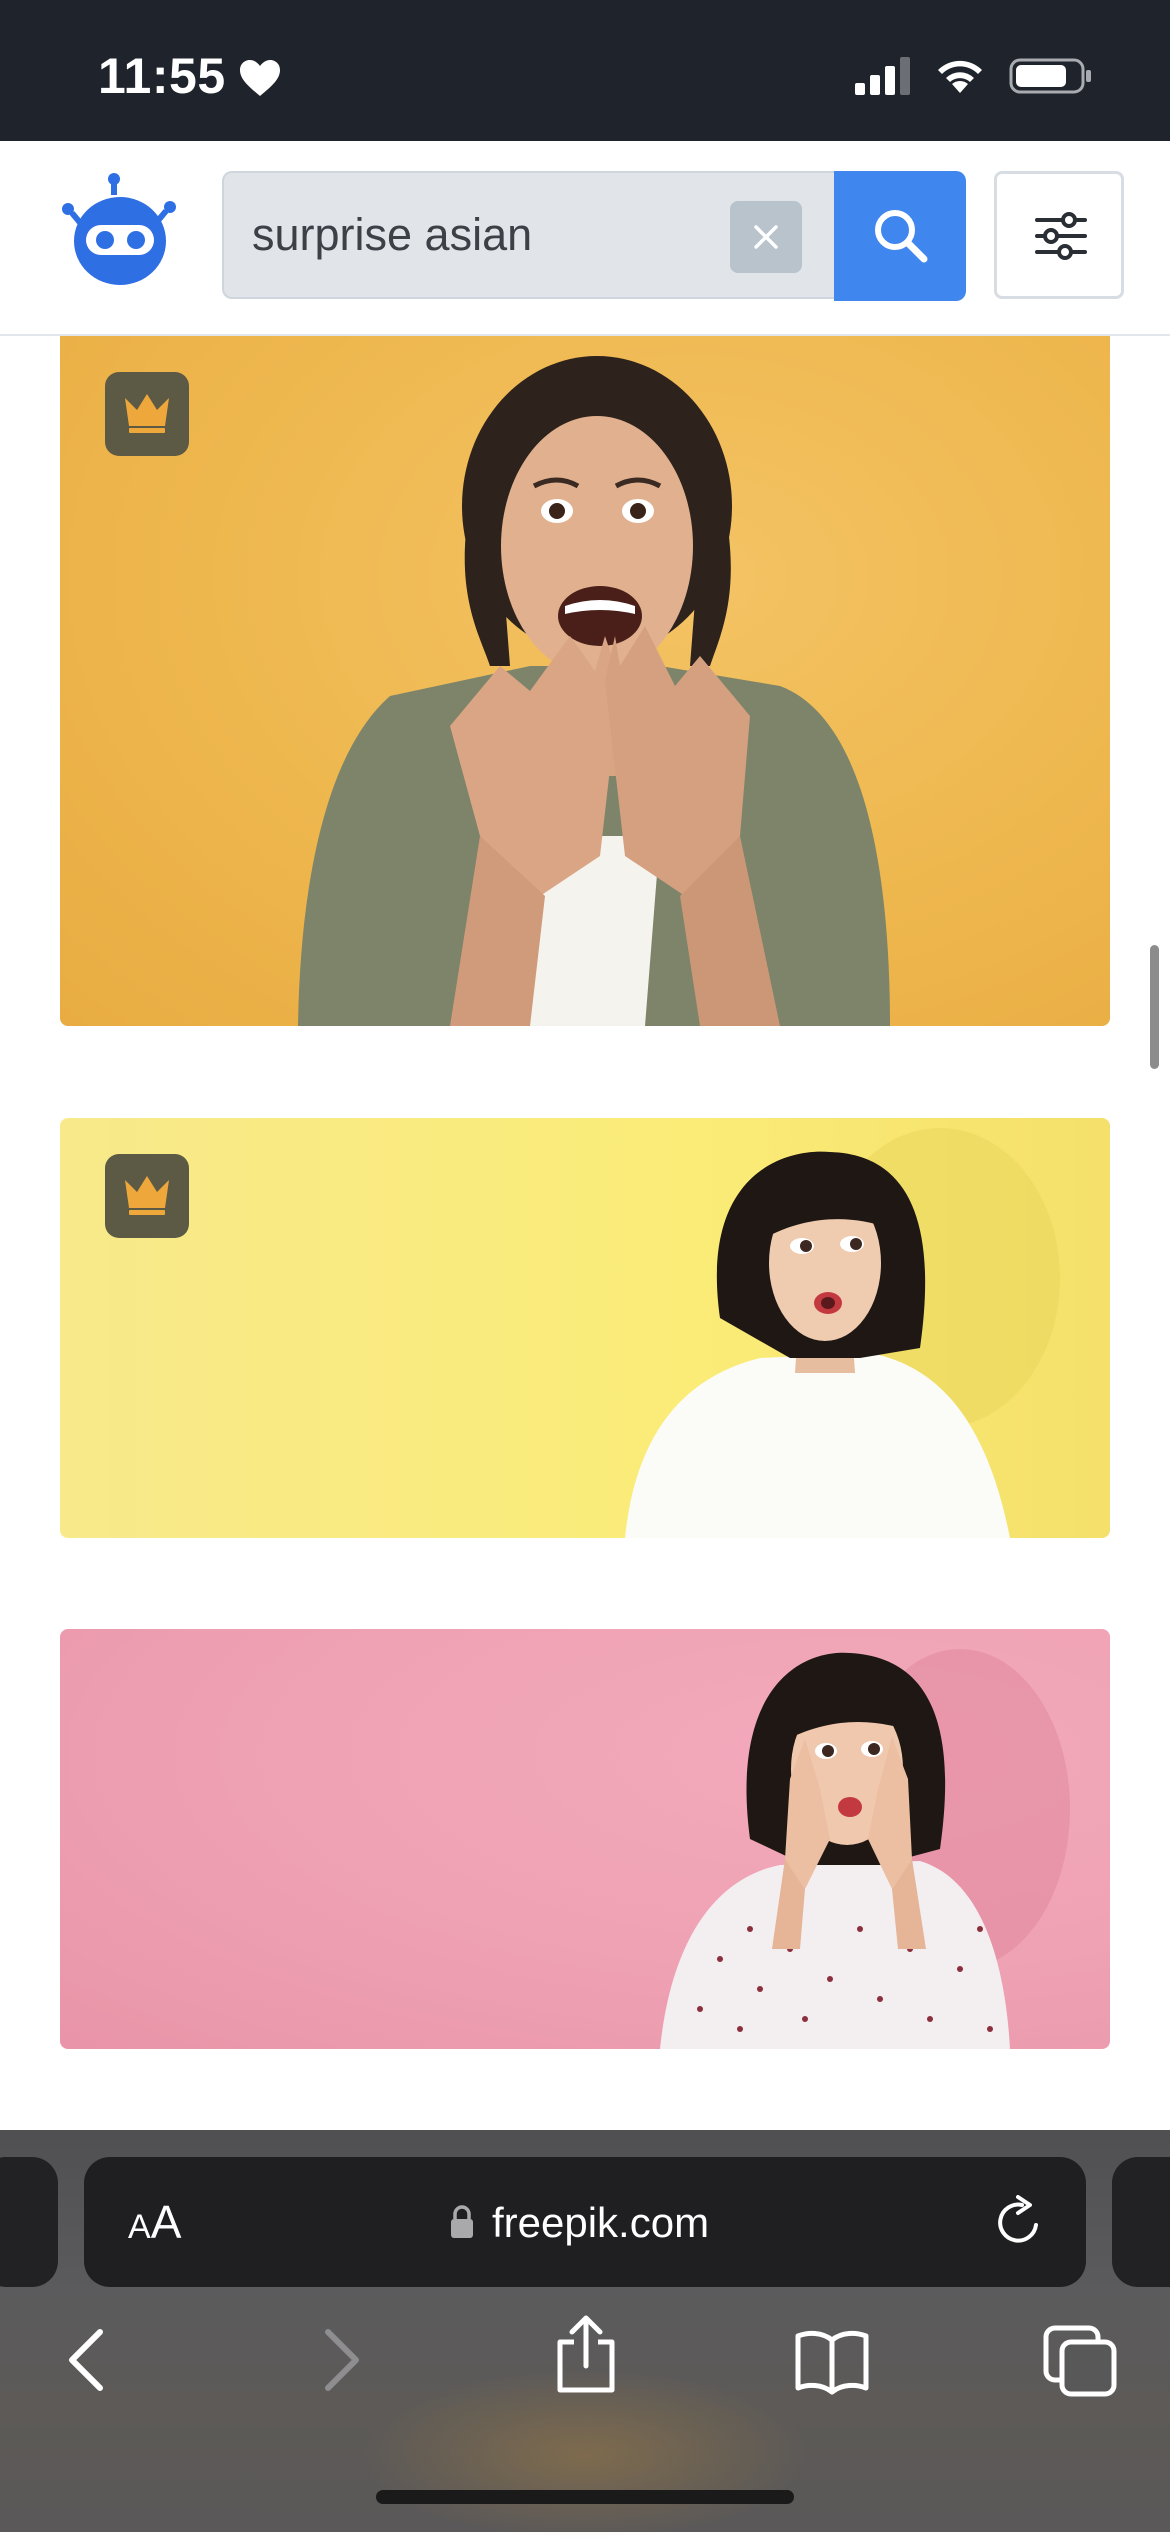 The width and height of the screenshot is (1170, 2540). I want to click on url-text: freepik.com, so click(601, 2222).